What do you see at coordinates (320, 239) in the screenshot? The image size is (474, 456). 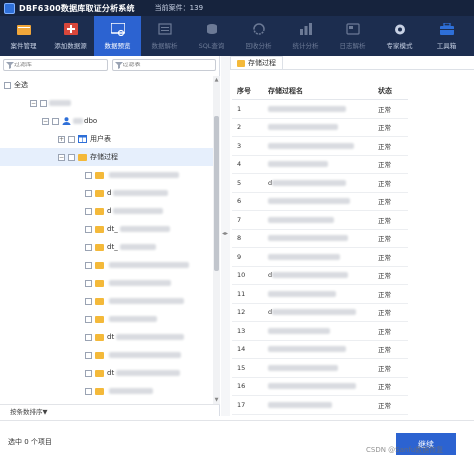 I see `table-row: 8 正常` at bounding box center [320, 239].